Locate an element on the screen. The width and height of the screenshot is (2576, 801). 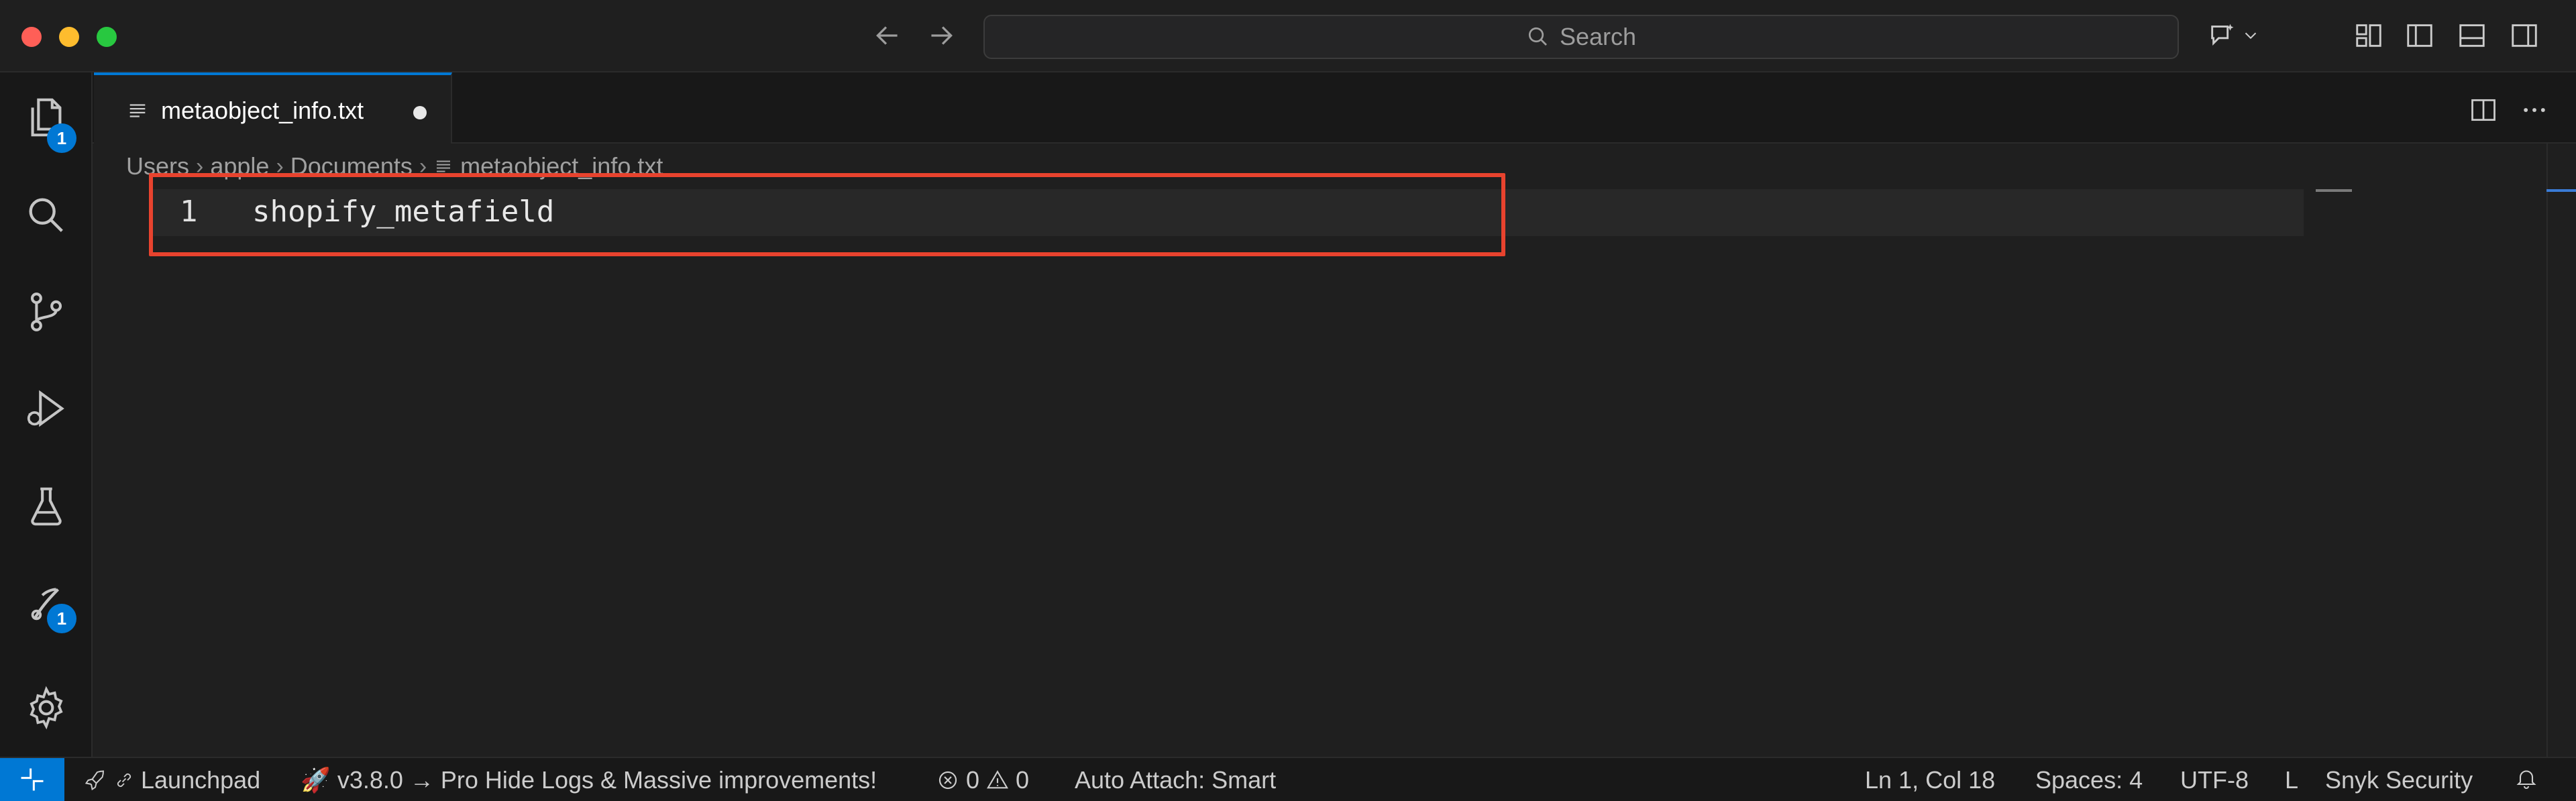
bell-icon is located at coordinates (2526, 779).